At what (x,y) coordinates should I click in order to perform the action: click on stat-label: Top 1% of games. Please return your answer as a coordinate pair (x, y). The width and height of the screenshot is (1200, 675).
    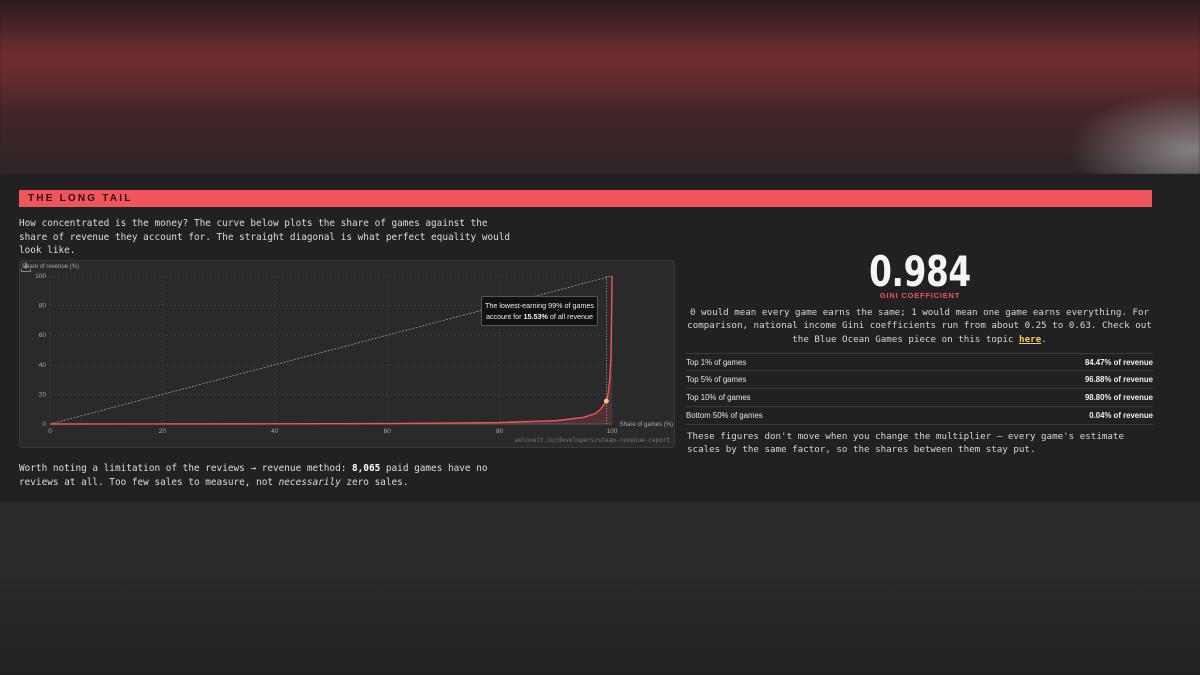
    Looking at the image, I should click on (716, 362).